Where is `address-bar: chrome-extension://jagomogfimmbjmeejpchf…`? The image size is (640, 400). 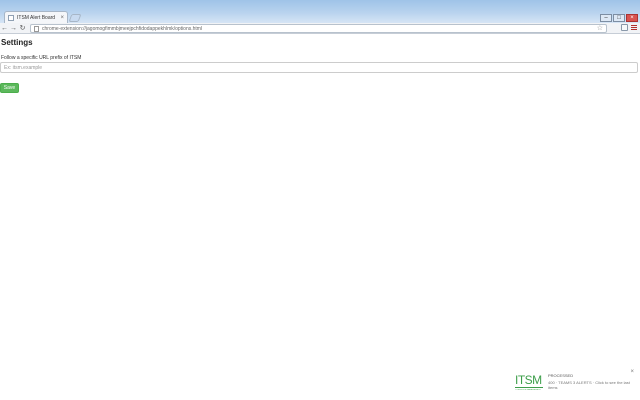
address-bar: chrome-extension://jagomogfimmbjmeejpchf… is located at coordinates (318, 28).